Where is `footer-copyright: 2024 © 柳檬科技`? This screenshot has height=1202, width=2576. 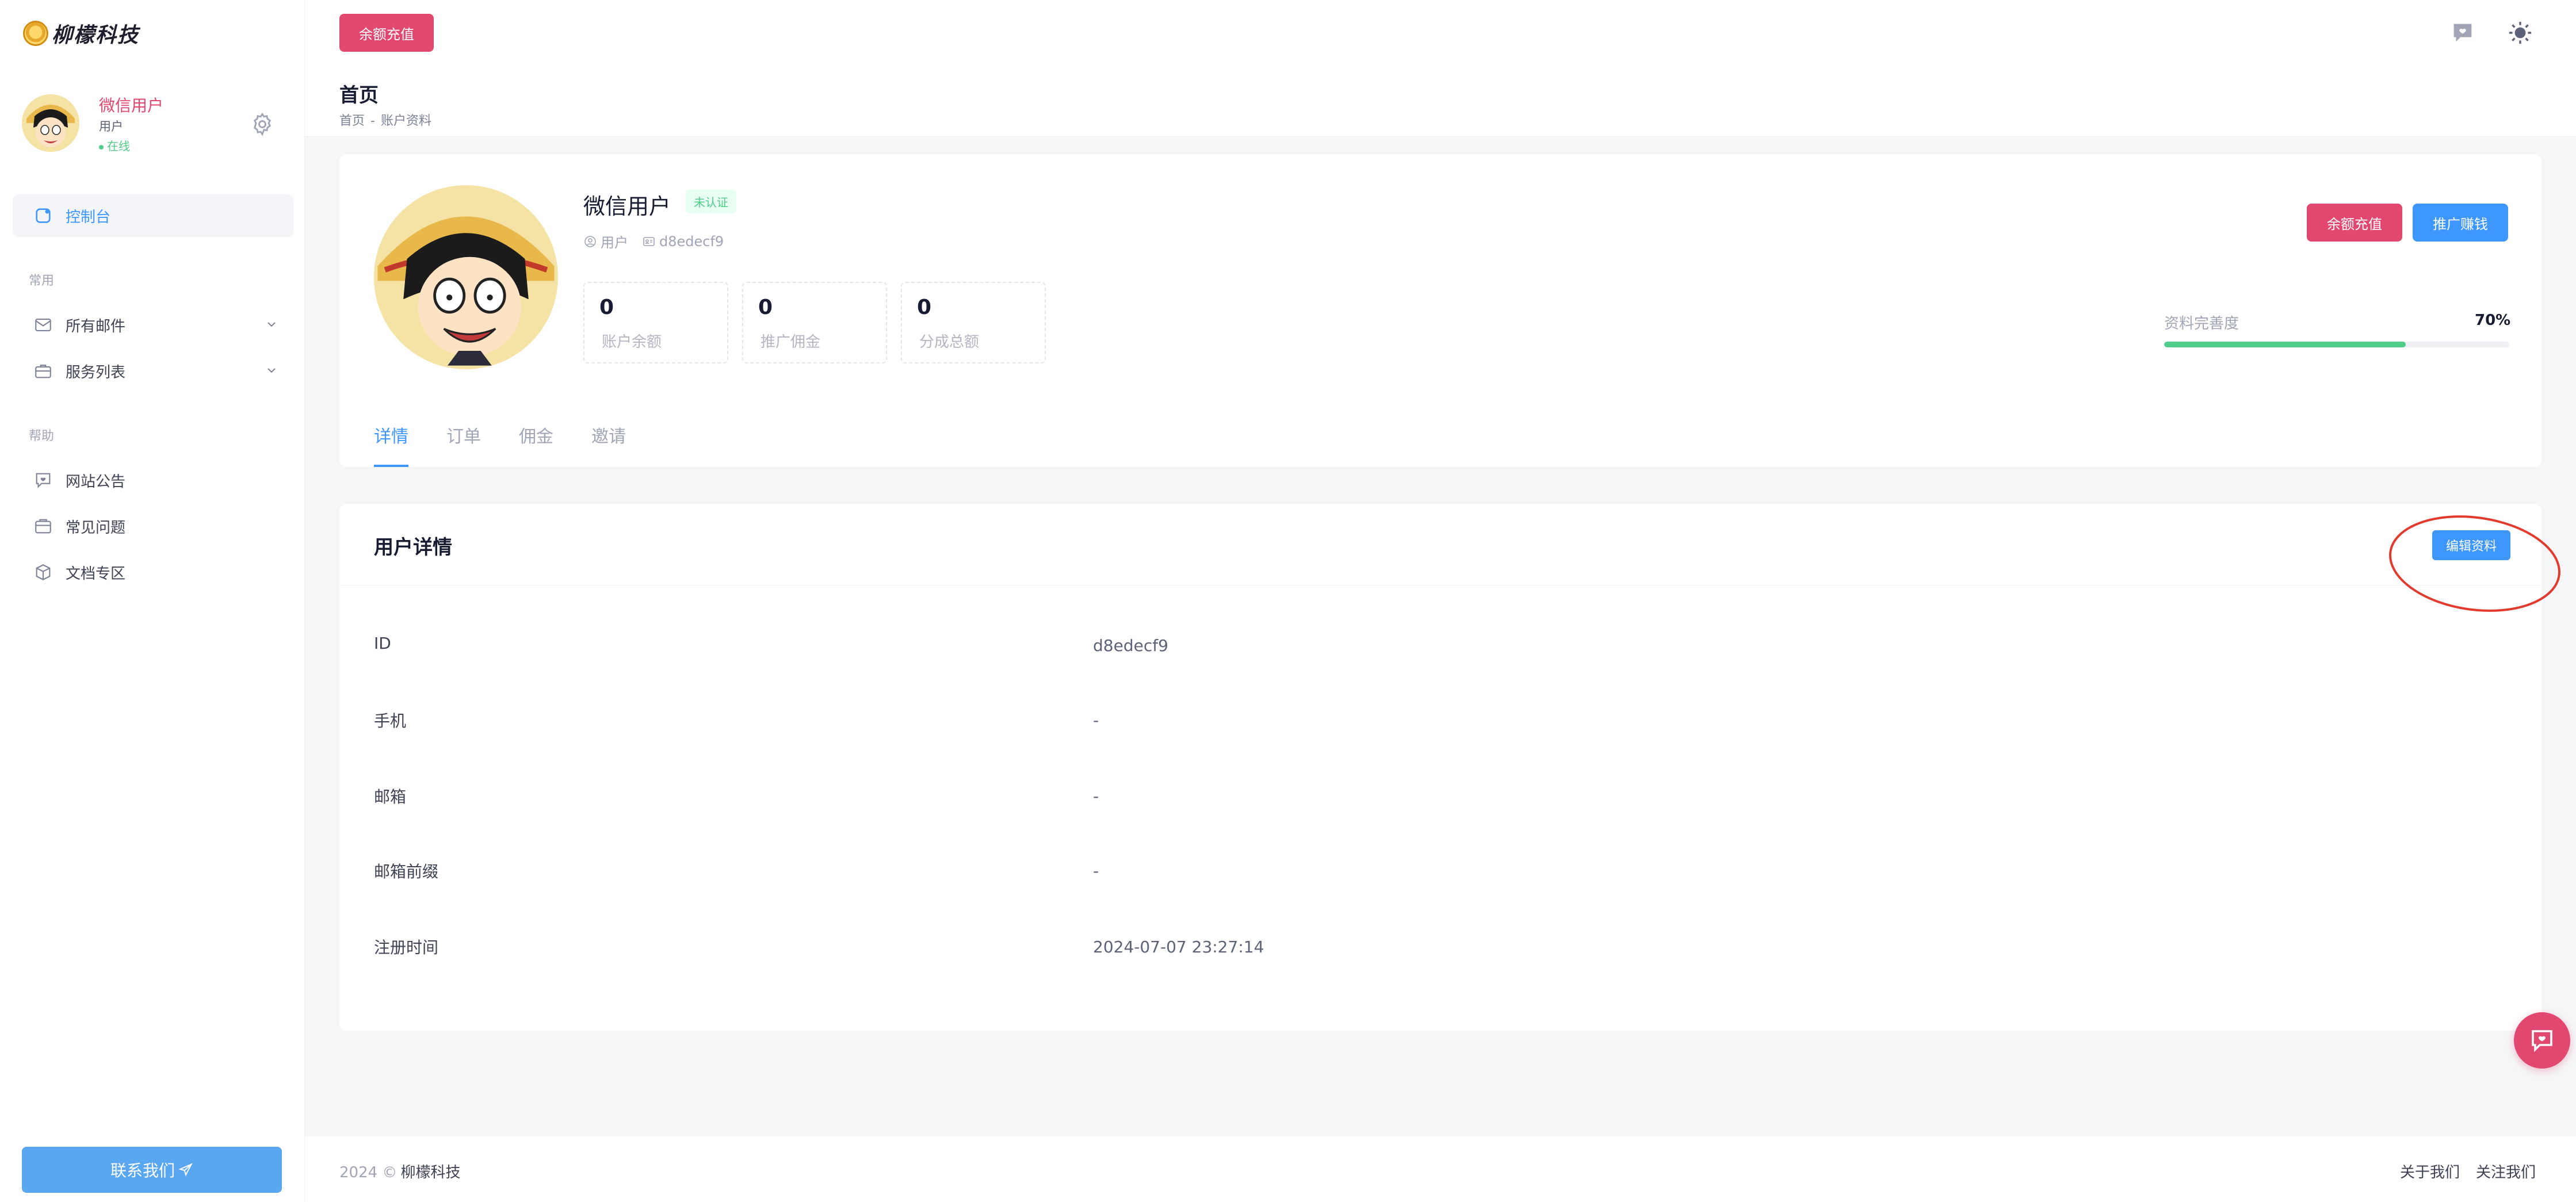
footer-copyright: 2024 © 柳檬科技 is located at coordinates (399, 1171).